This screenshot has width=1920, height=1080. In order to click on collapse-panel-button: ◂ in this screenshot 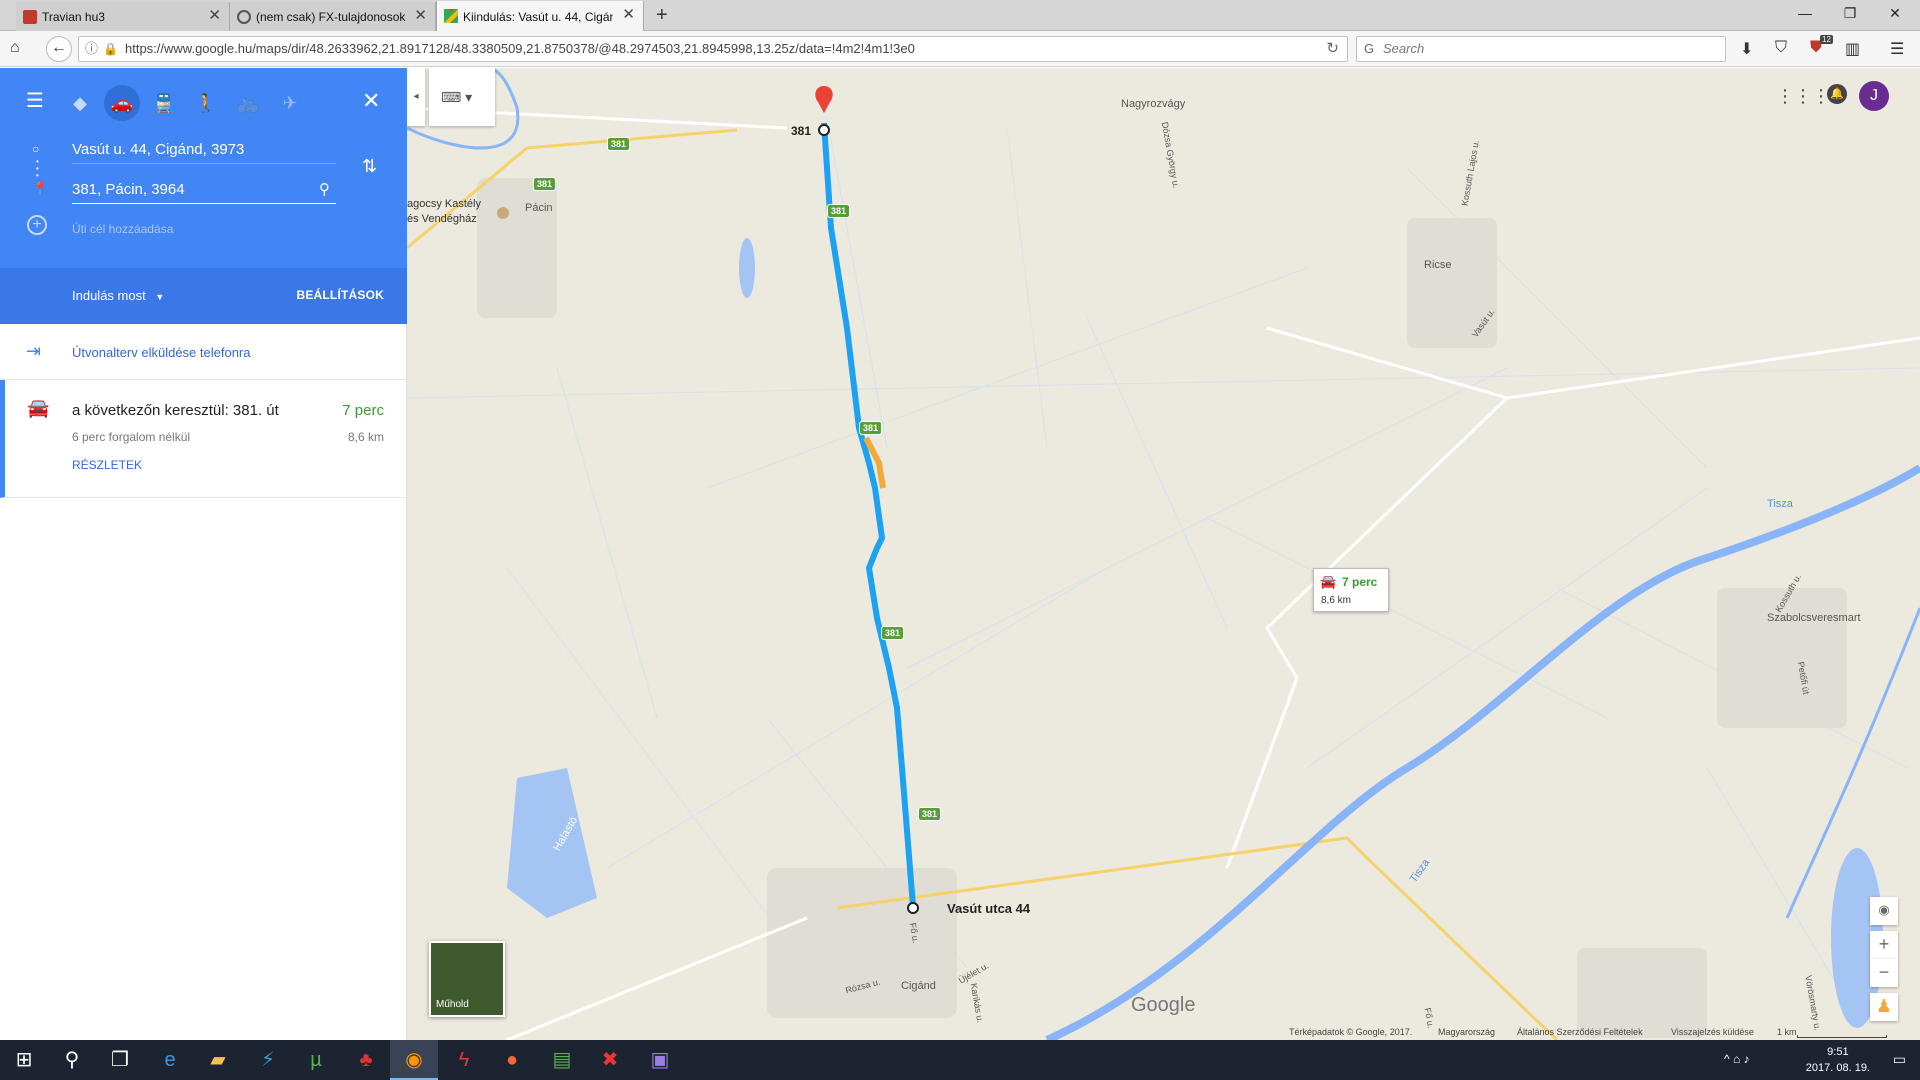, I will do `click(416, 97)`.